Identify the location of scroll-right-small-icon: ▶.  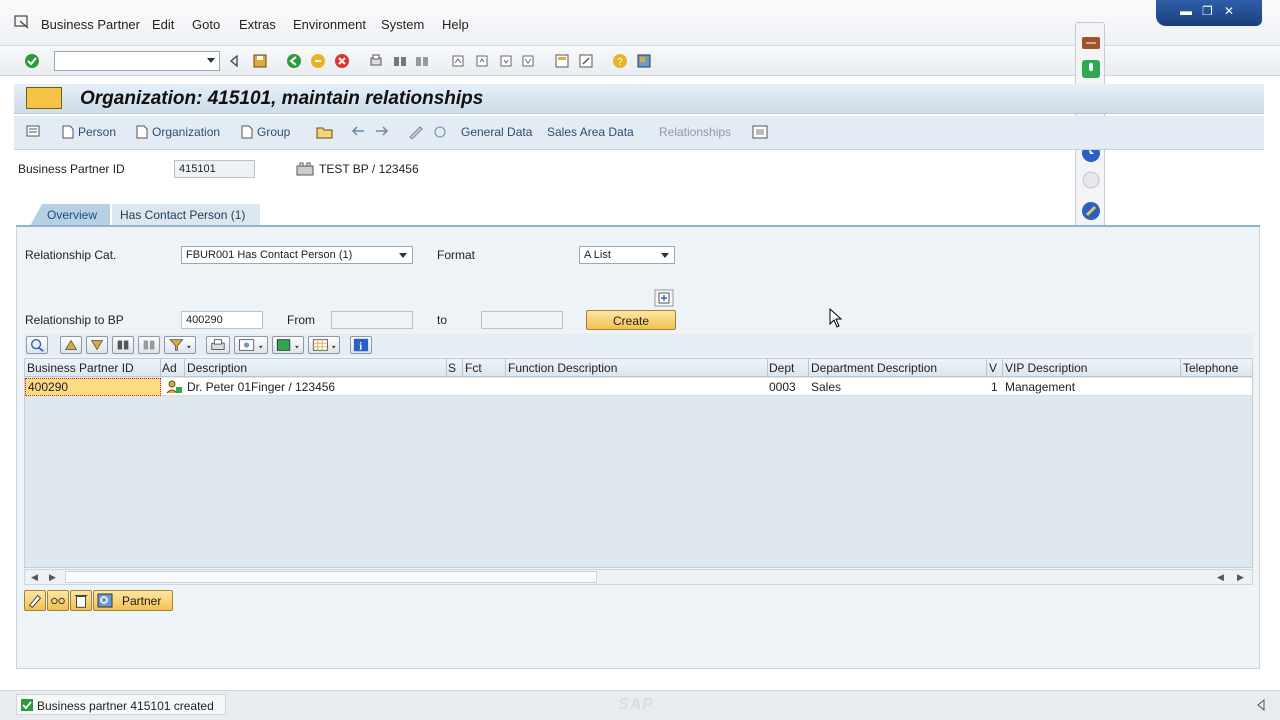
(52, 577).